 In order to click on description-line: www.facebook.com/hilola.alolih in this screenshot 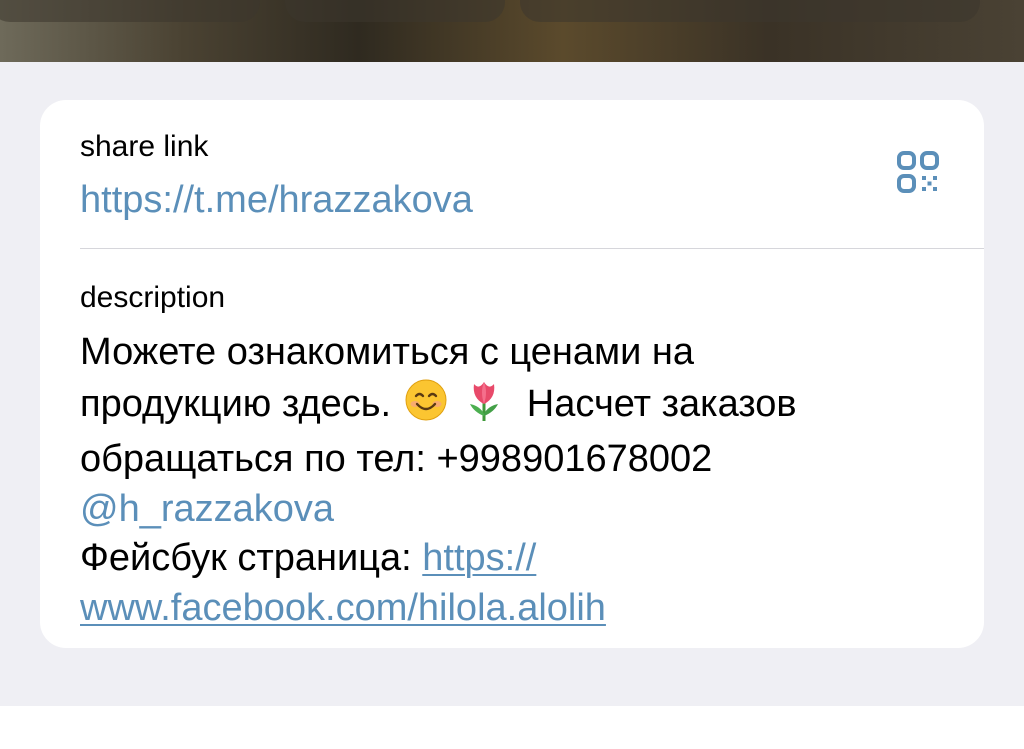, I will do `click(520, 609)`.